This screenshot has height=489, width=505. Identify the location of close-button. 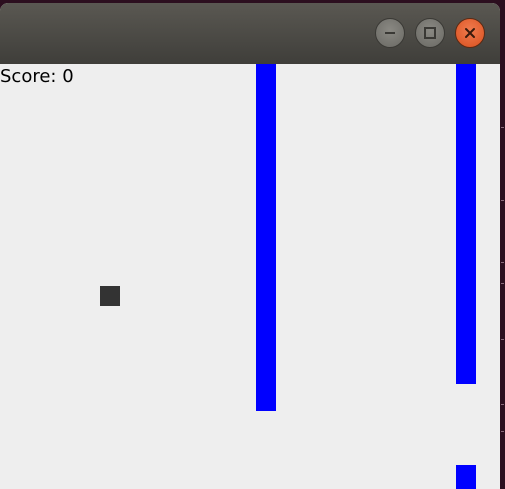
(470, 33).